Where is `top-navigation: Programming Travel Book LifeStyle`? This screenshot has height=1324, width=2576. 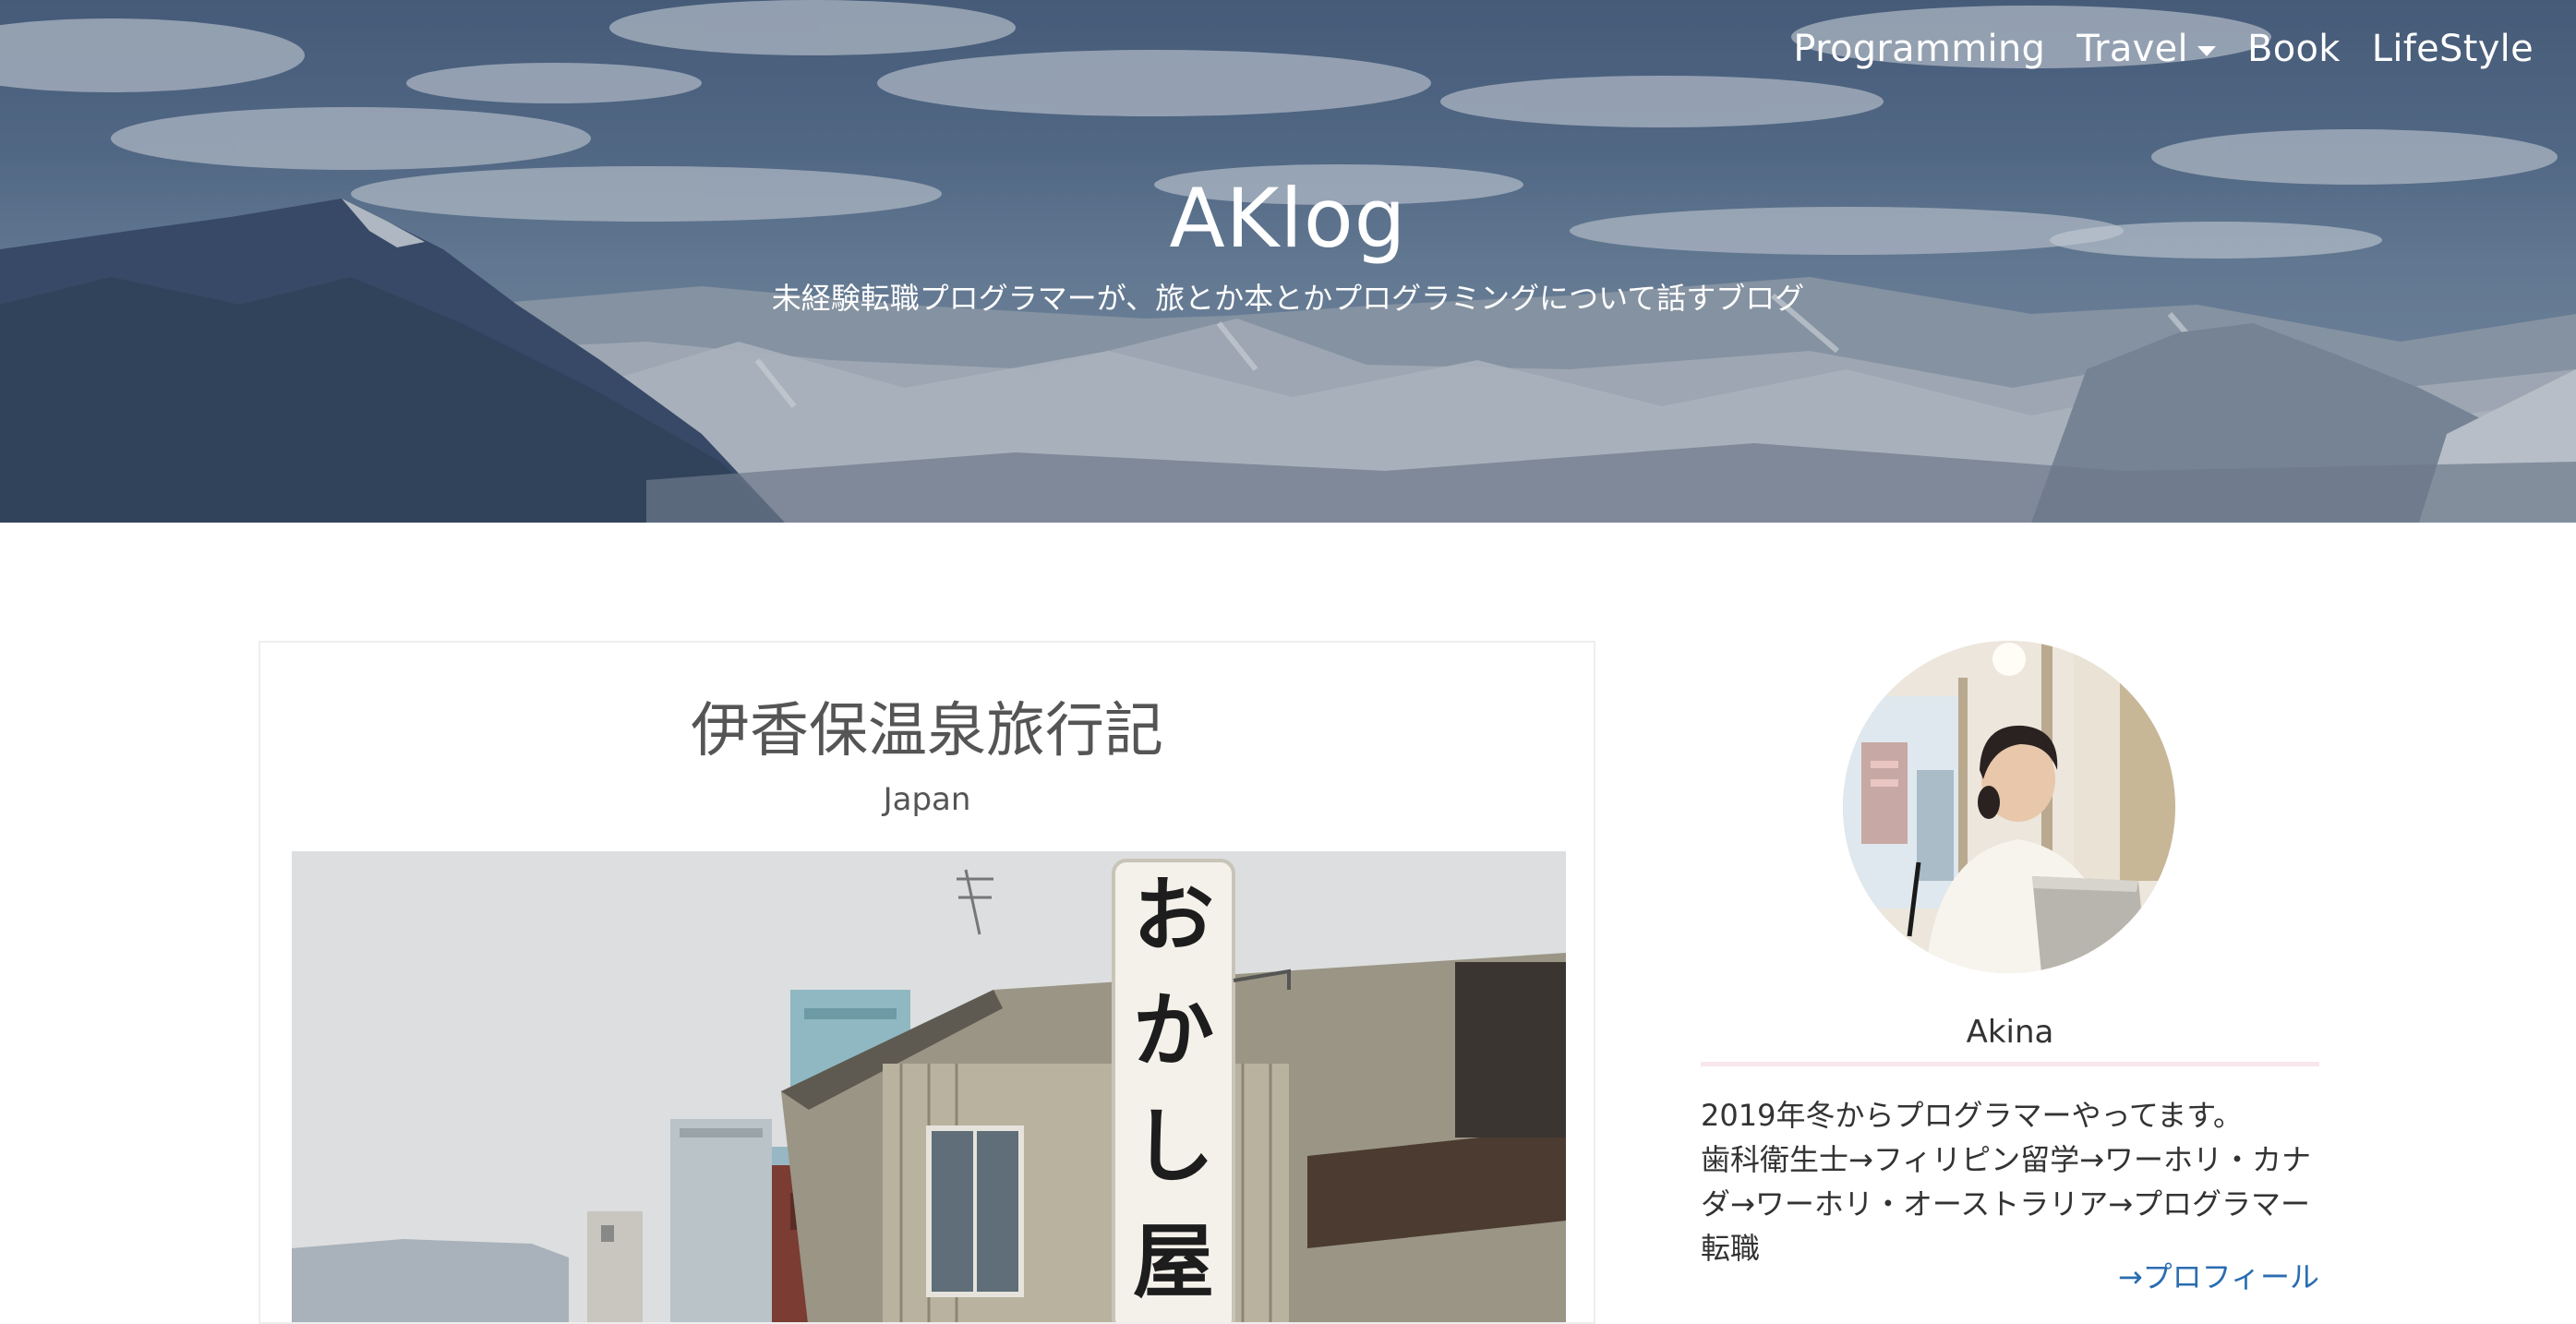
top-navigation: Programming Travel Book LifeStyle is located at coordinates (2163, 49).